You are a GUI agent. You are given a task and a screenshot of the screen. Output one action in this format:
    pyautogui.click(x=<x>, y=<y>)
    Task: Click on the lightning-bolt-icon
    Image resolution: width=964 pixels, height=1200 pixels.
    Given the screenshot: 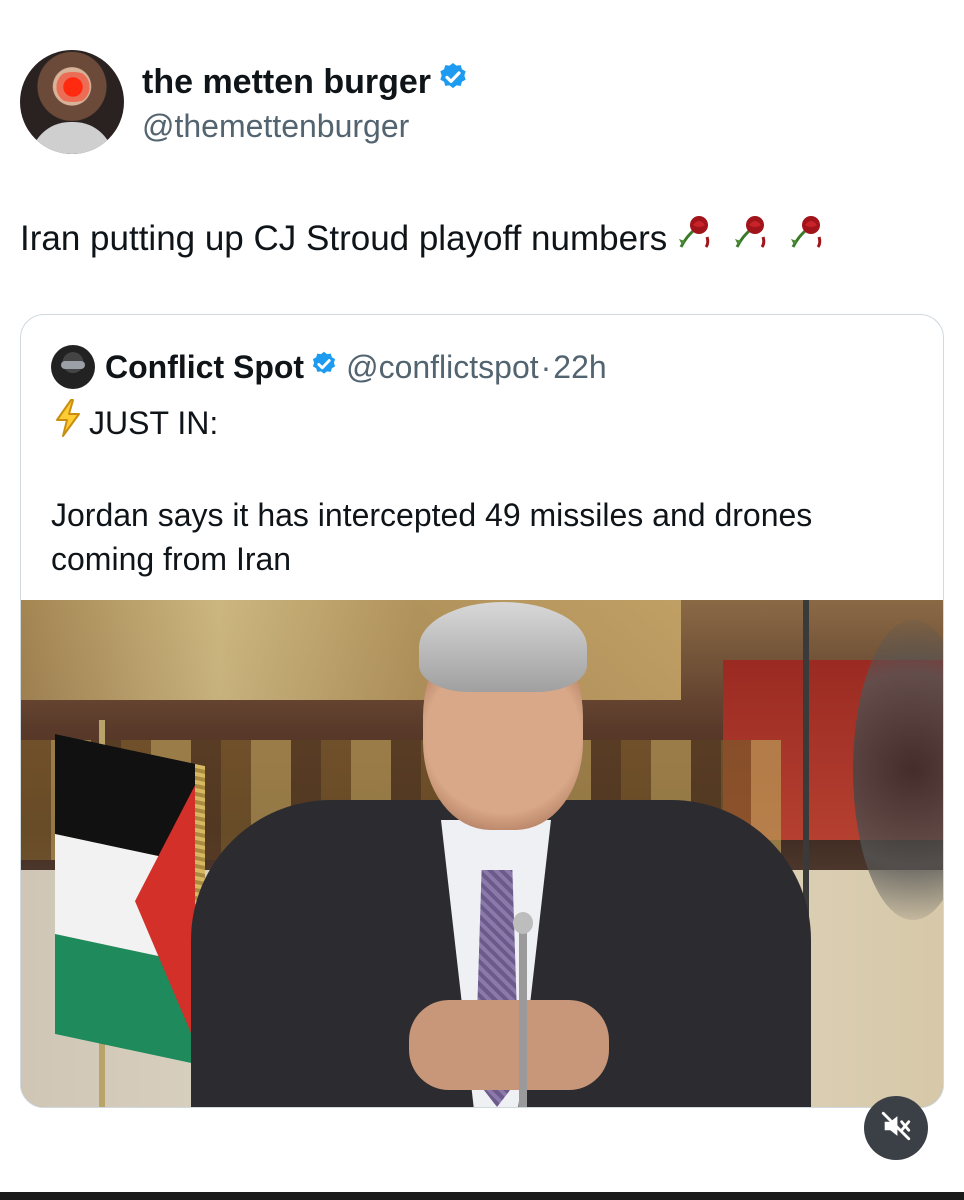 What is the action you would take?
    pyautogui.click(x=68, y=422)
    